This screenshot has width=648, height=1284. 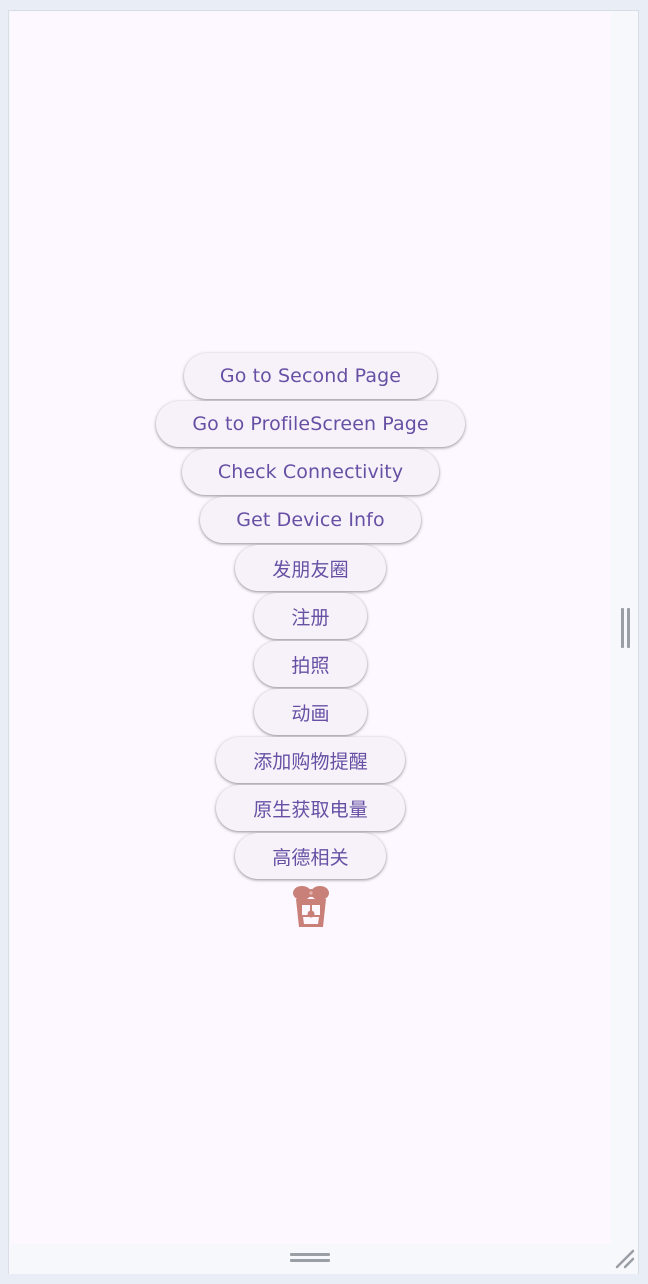 What do you see at coordinates (310, 760) in the screenshot?
I see `add-shopping-reminder-button: 添加购物提醒` at bounding box center [310, 760].